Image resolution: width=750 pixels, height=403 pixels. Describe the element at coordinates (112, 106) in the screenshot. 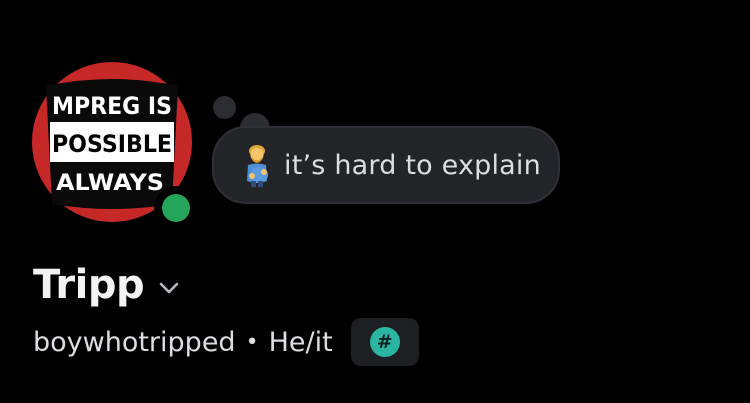

I see `avatar-line-1: MPREG IS` at that location.